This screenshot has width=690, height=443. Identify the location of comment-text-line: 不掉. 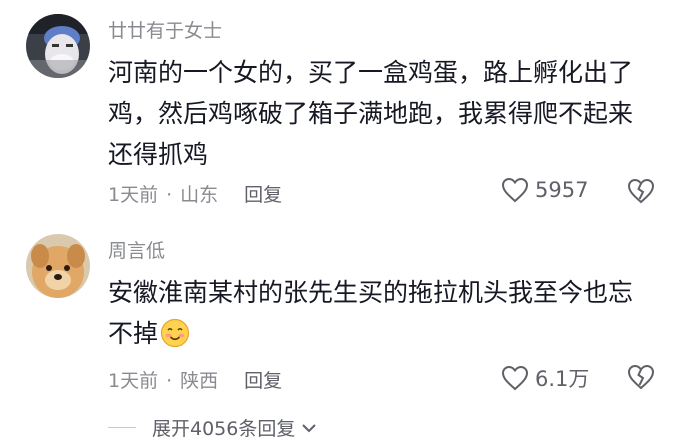
(133, 333).